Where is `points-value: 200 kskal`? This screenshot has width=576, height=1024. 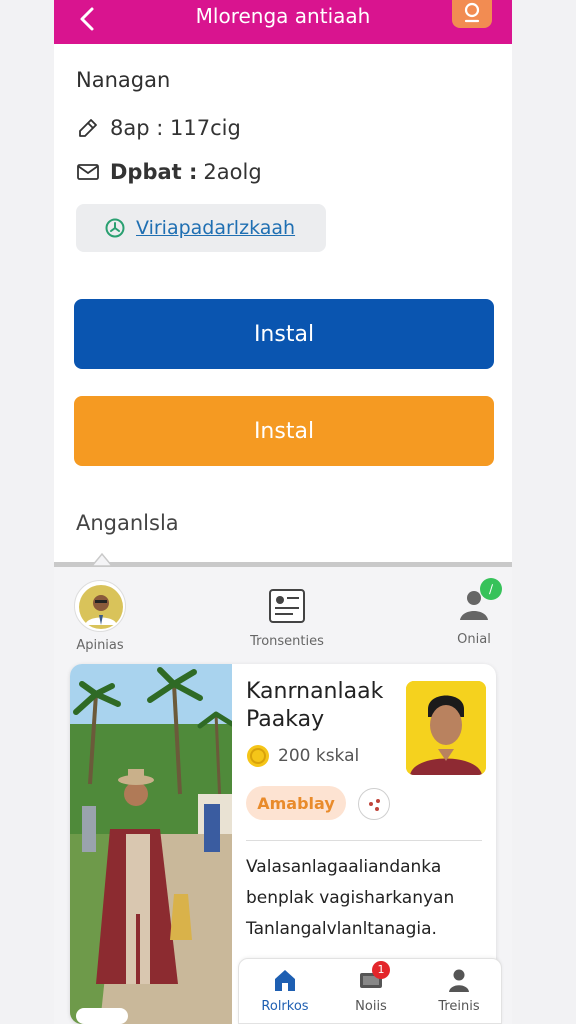
points-value: 200 kskal is located at coordinates (319, 756).